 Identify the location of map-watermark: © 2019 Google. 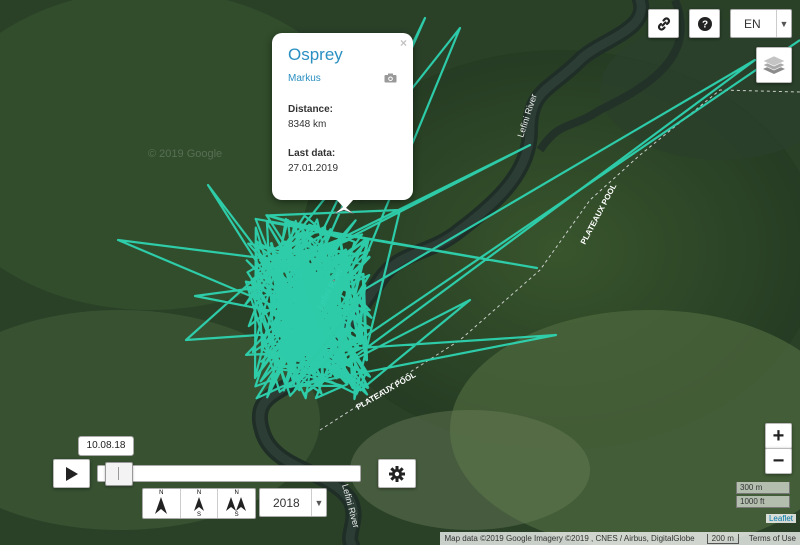
(185, 154).